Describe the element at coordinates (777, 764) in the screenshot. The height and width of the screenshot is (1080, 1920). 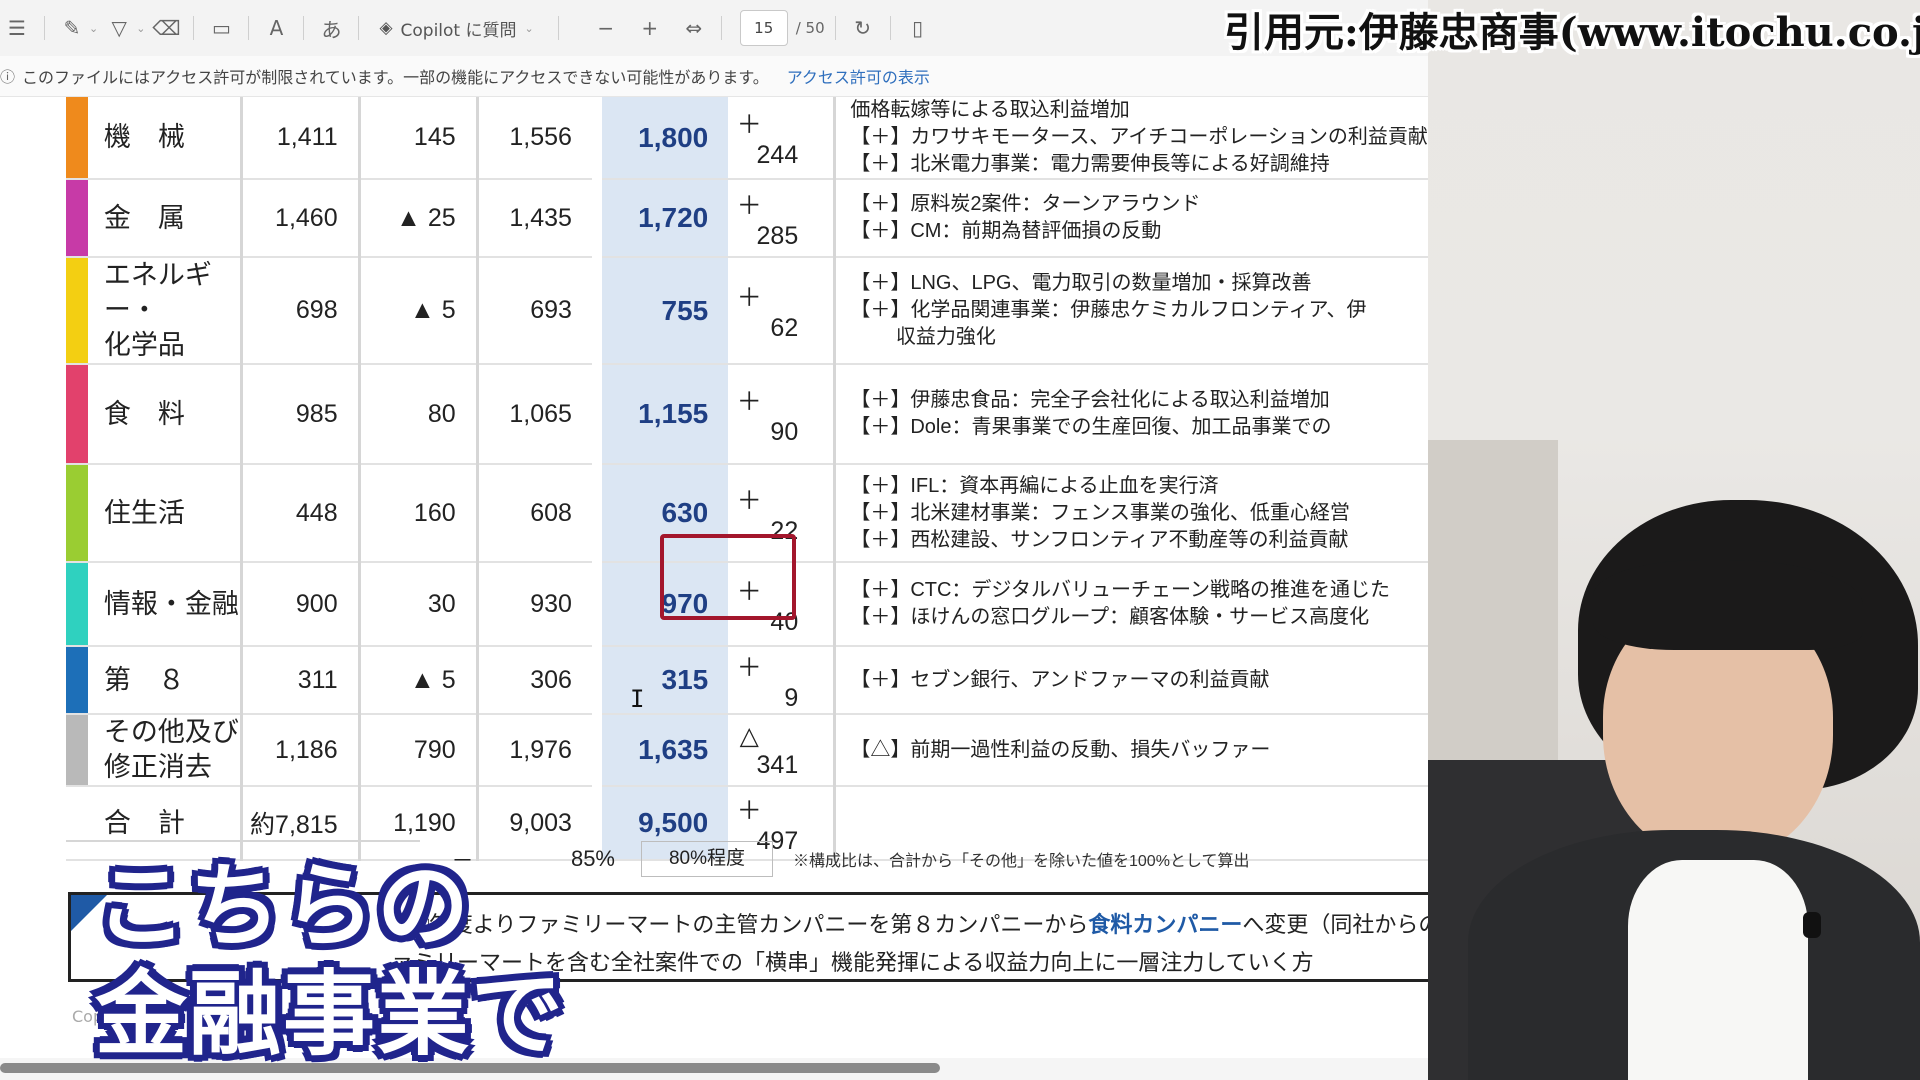
I see `difference-value: 341` at that location.